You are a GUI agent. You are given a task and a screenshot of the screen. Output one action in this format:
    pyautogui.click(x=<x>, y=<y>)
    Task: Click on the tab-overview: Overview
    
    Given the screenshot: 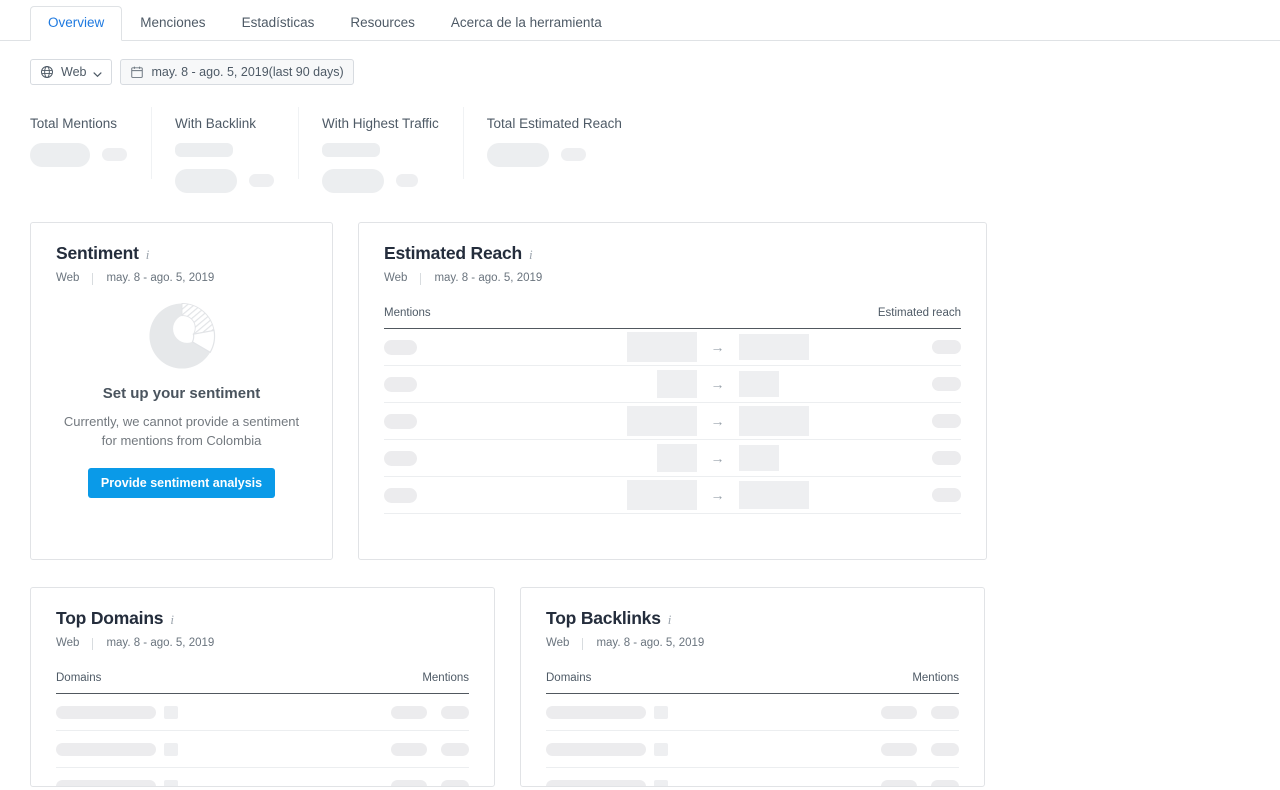 What is the action you would take?
    pyautogui.click(x=76, y=23)
    